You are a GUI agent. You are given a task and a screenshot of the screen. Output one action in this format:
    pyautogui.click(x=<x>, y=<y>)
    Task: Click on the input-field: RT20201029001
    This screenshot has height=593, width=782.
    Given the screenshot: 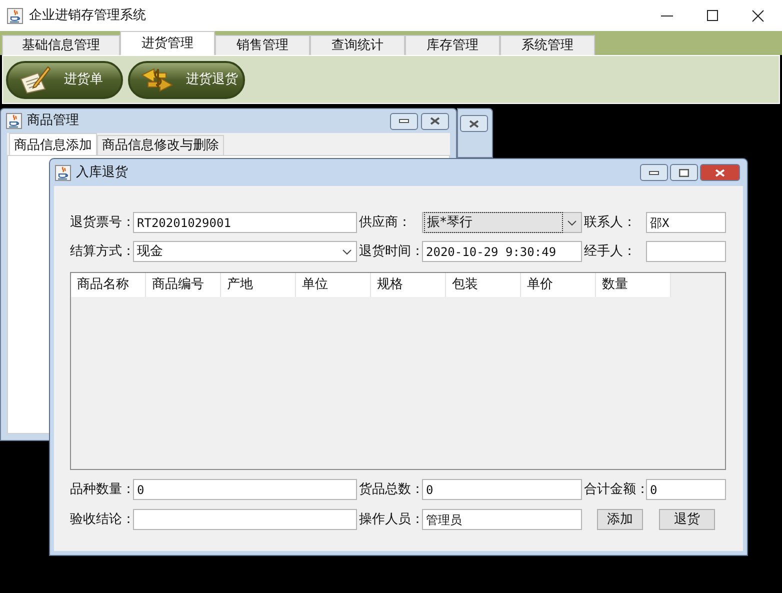 What is the action you would take?
    pyautogui.click(x=245, y=222)
    